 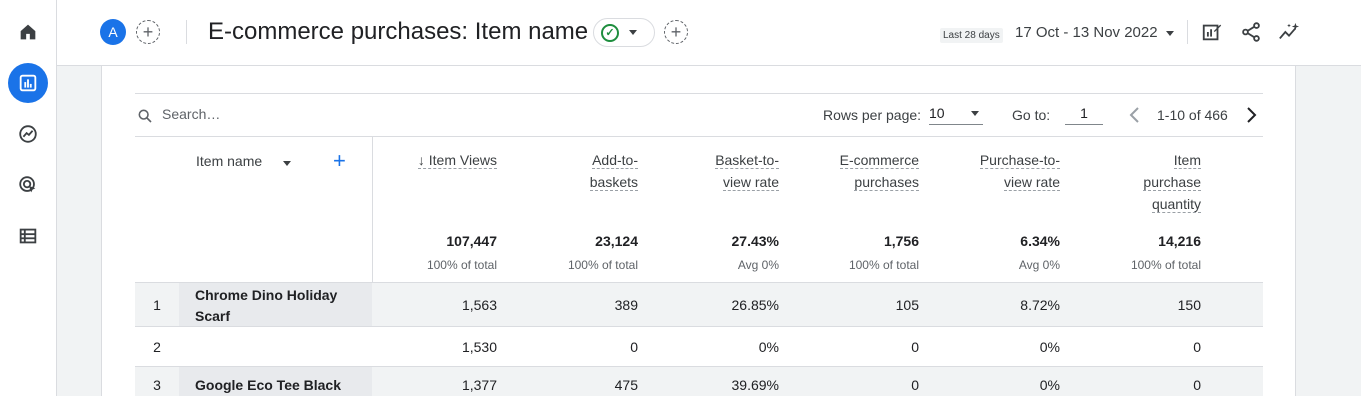 I want to click on go-to-label: Go to:, so click(x=1031, y=115).